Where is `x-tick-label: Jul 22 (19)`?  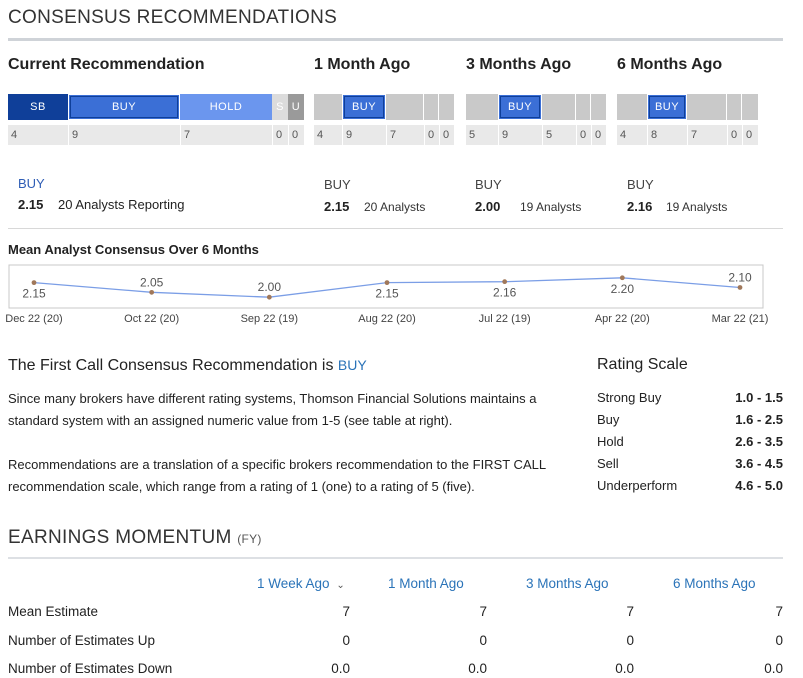 x-tick-label: Jul 22 (19) is located at coordinates (505, 319).